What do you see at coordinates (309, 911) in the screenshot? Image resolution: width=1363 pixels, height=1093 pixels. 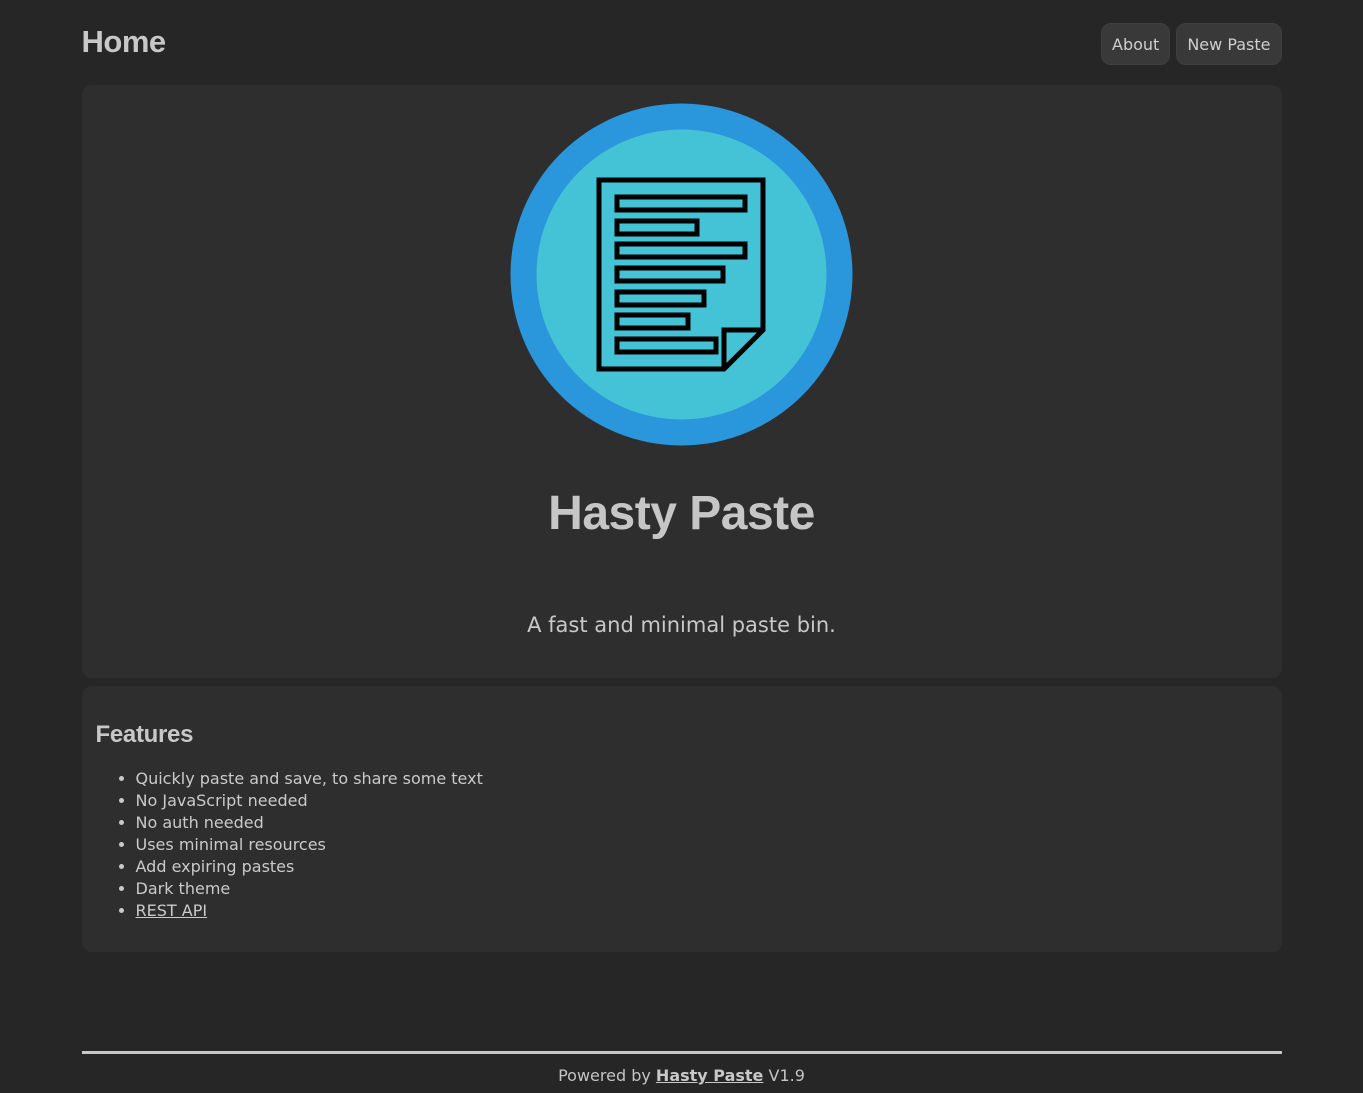 I see `list-item: REST API` at bounding box center [309, 911].